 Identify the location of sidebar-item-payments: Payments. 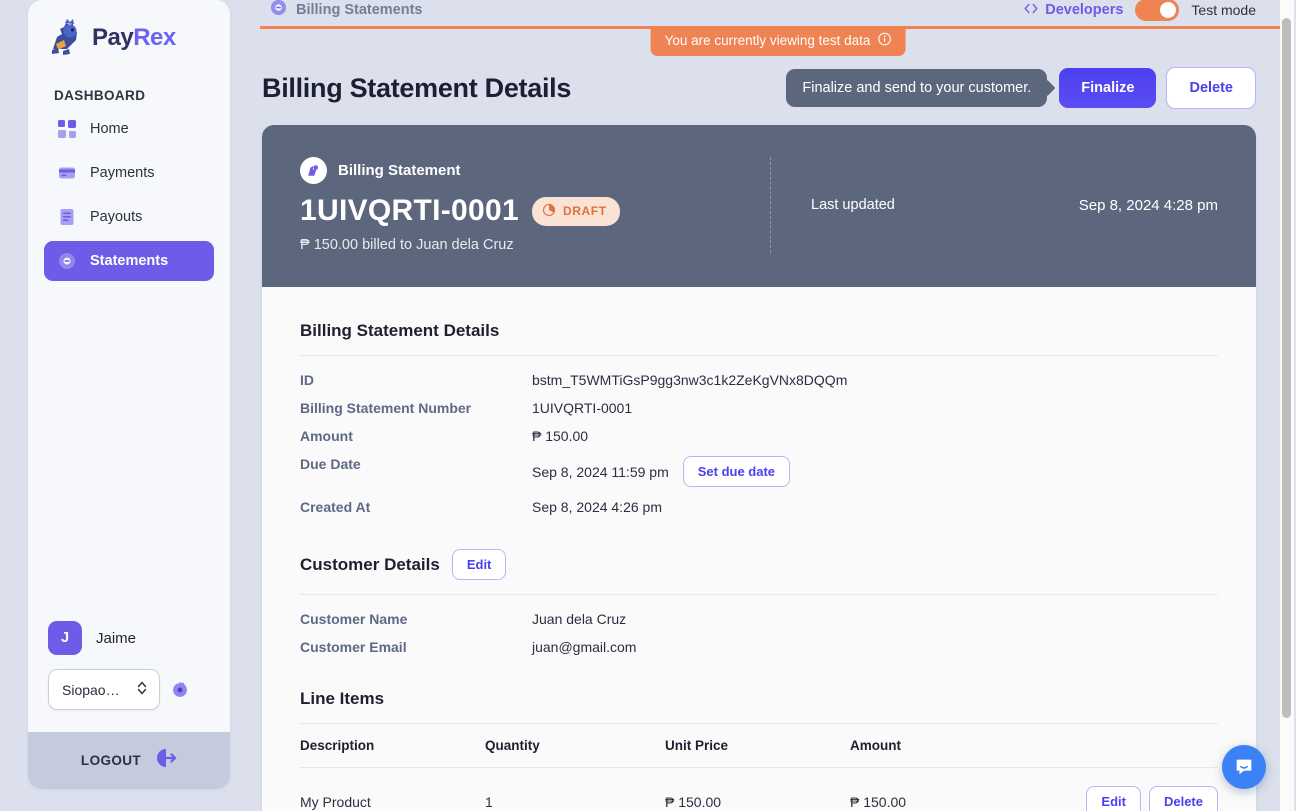
(129, 173).